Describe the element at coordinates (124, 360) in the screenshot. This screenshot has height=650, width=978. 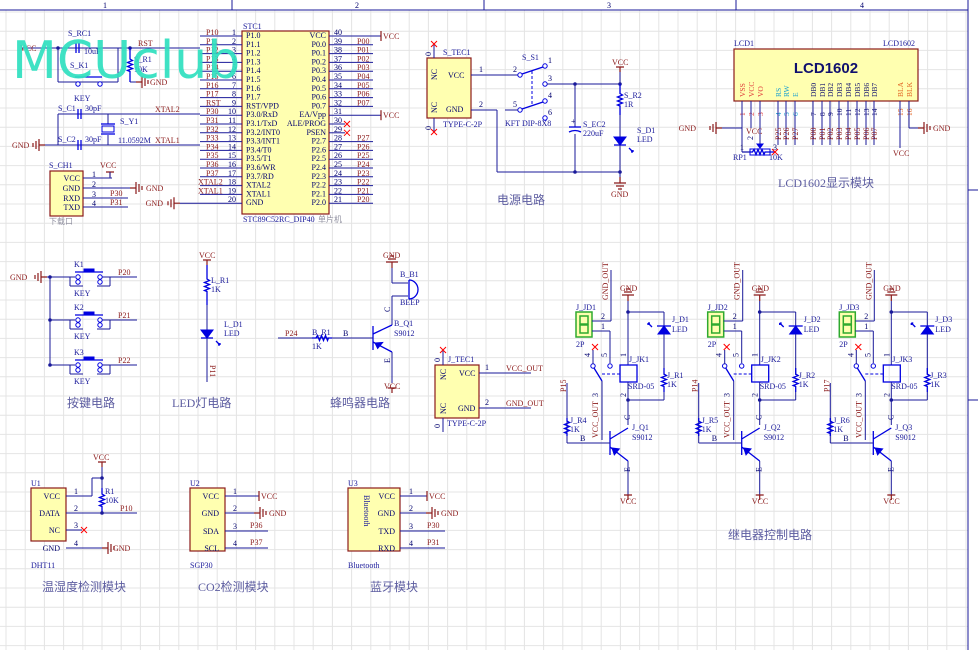
I see `net-label: P22` at that location.